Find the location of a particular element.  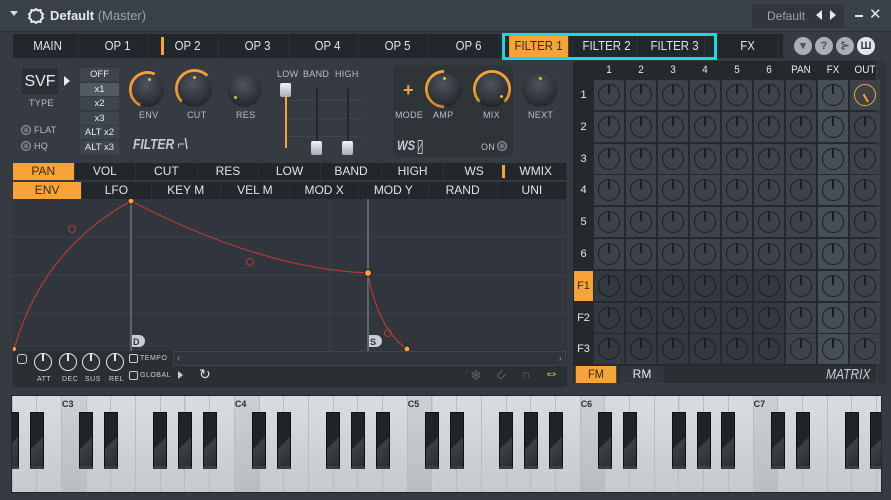

routing-icon: ⊱ is located at coordinates (845, 46).